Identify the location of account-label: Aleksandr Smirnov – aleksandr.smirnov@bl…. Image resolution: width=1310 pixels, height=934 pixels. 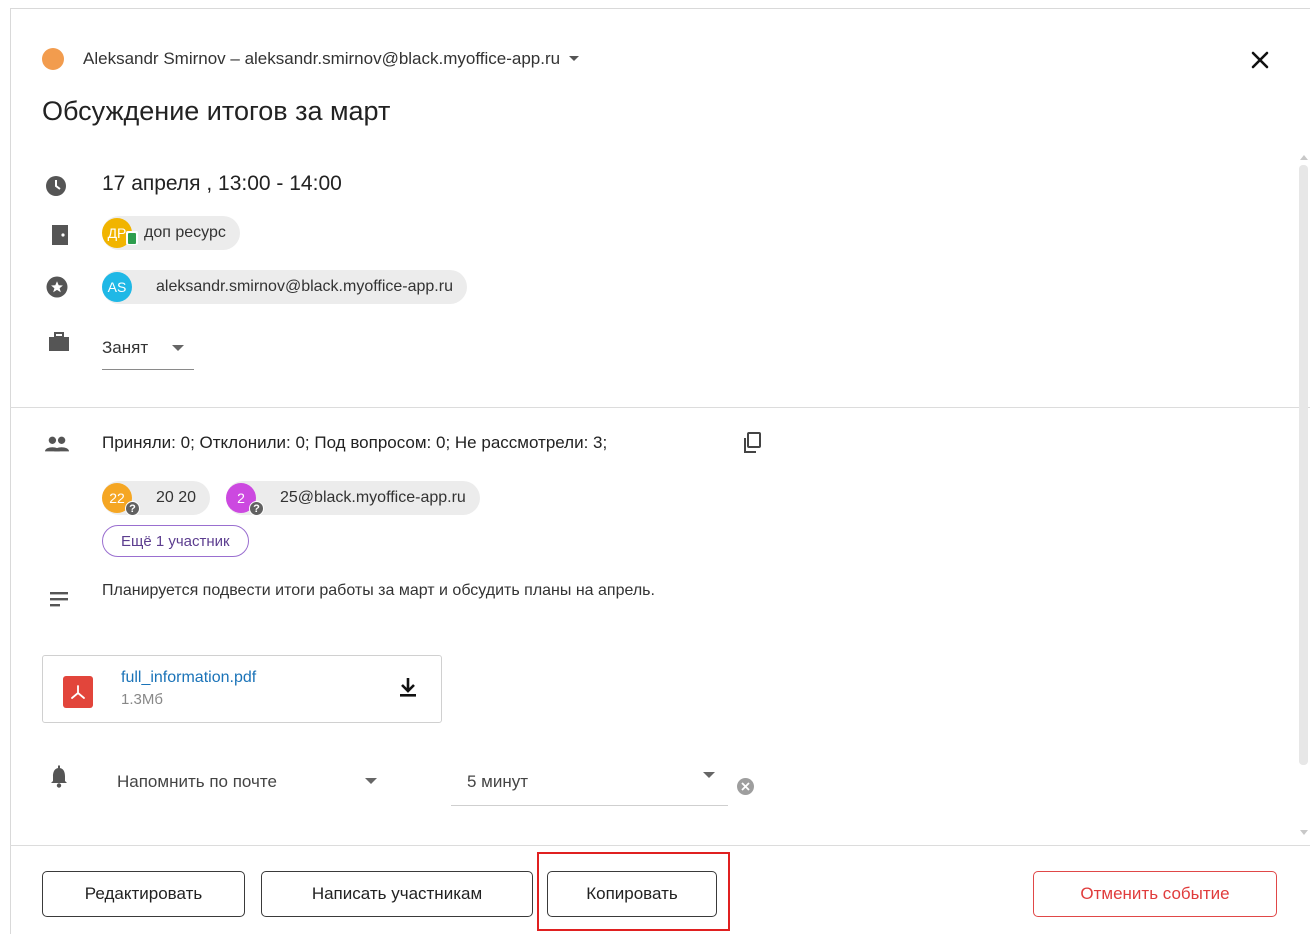
(322, 58).